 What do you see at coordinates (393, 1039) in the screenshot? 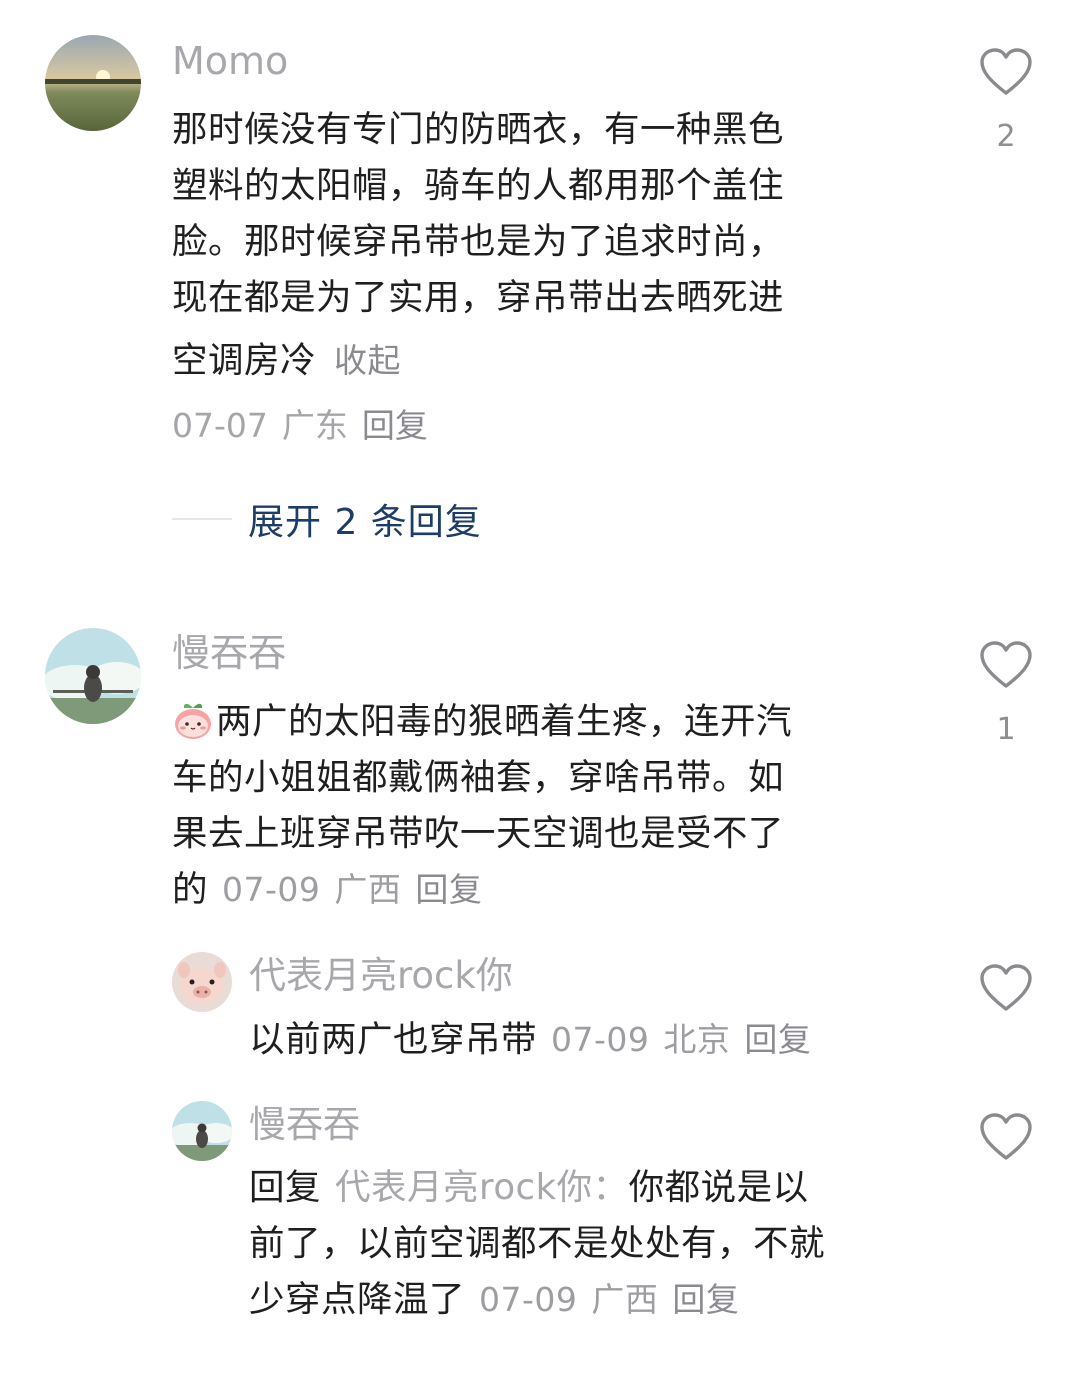
I see `reply-text-line: 以前两广也穿吊带` at bounding box center [393, 1039].